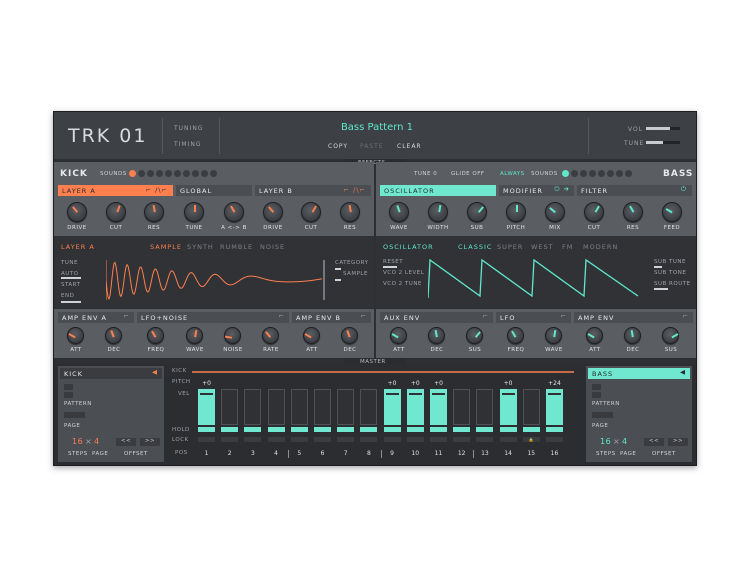 The width and height of the screenshot is (750, 563). Describe the element at coordinates (115, 190) in the screenshot. I see `layer-a-header: LAYER A ⌐ /\⌐` at that location.